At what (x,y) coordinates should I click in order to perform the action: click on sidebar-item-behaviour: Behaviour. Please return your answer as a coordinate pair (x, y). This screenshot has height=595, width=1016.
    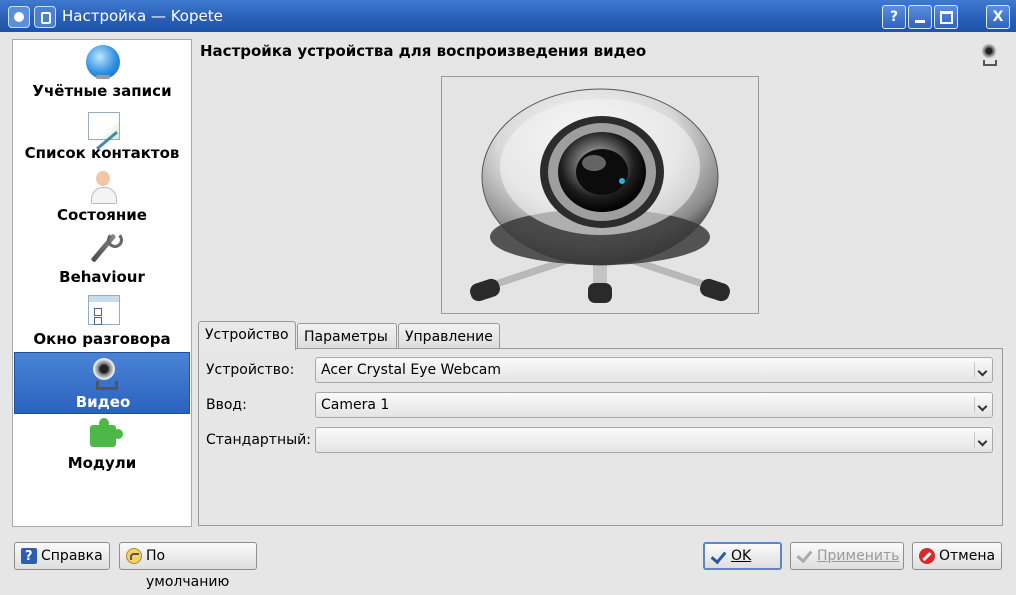
    Looking at the image, I should click on (102, 259).